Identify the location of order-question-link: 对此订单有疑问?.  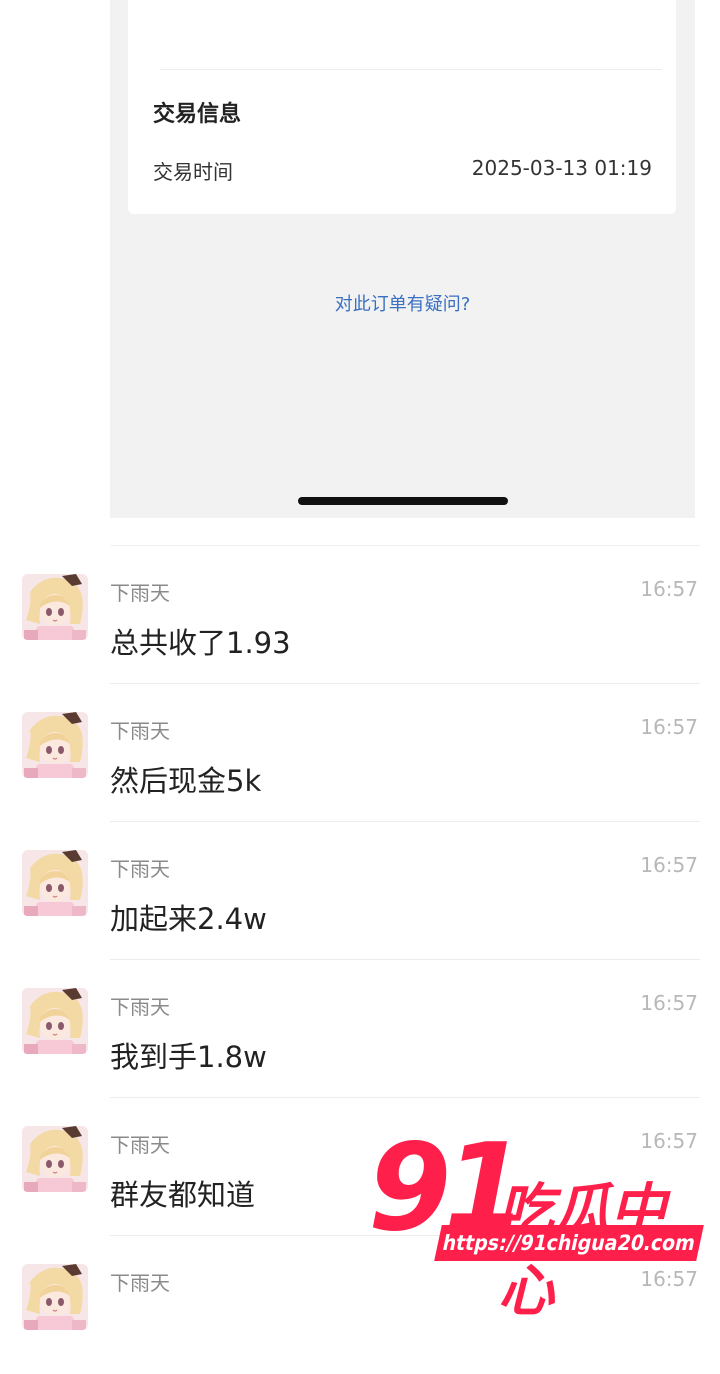
(402, 303).